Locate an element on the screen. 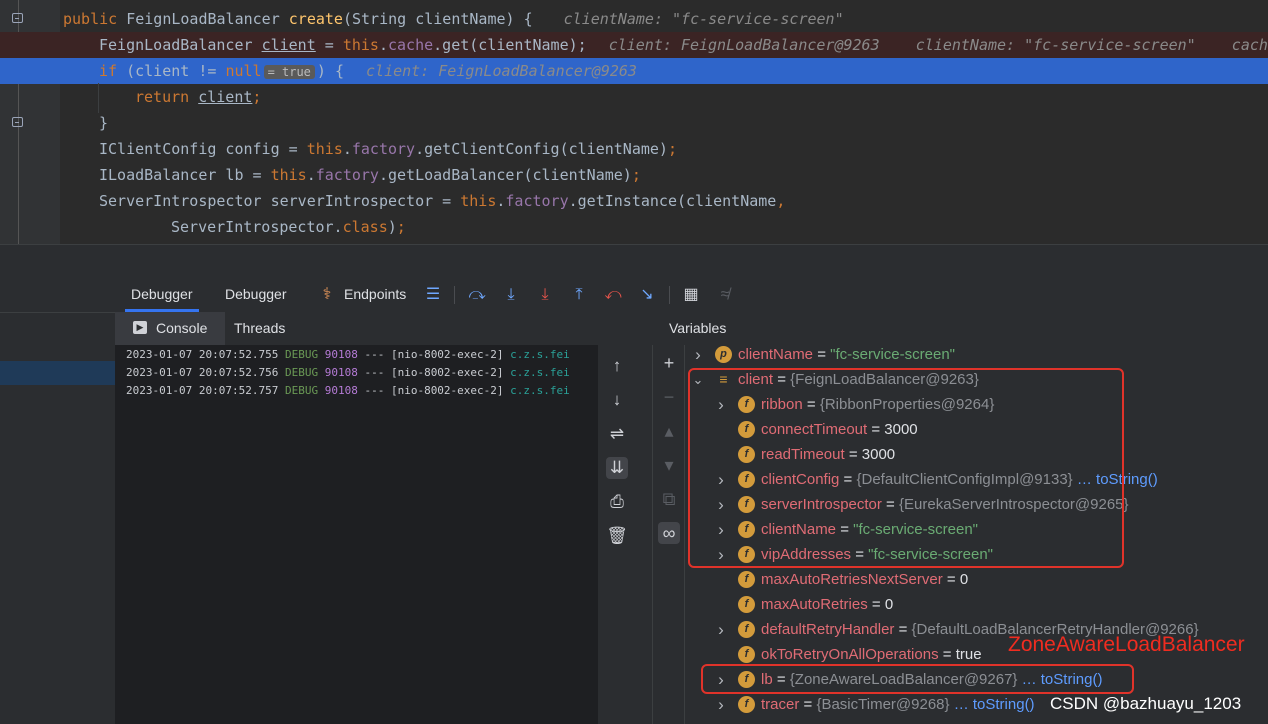 The image size is (1268, 724). endpoints-icon: ⚕ is located at coordinates (327, 295).